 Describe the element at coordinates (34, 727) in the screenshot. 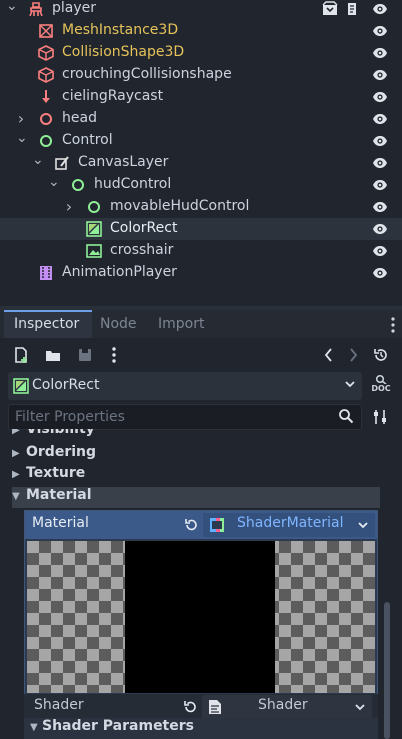

I see `collapse-arrow-icon: ▼` at that location.